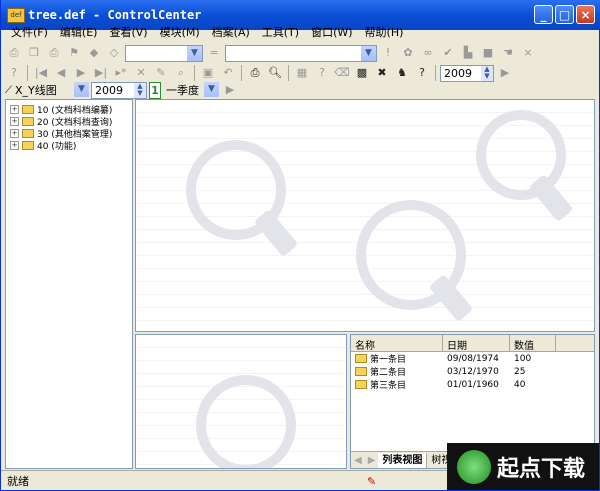  What do you see at coordinates (564, 14) in the screenshot?
I see `maximize-button: □` at bounding box center [564, 14].